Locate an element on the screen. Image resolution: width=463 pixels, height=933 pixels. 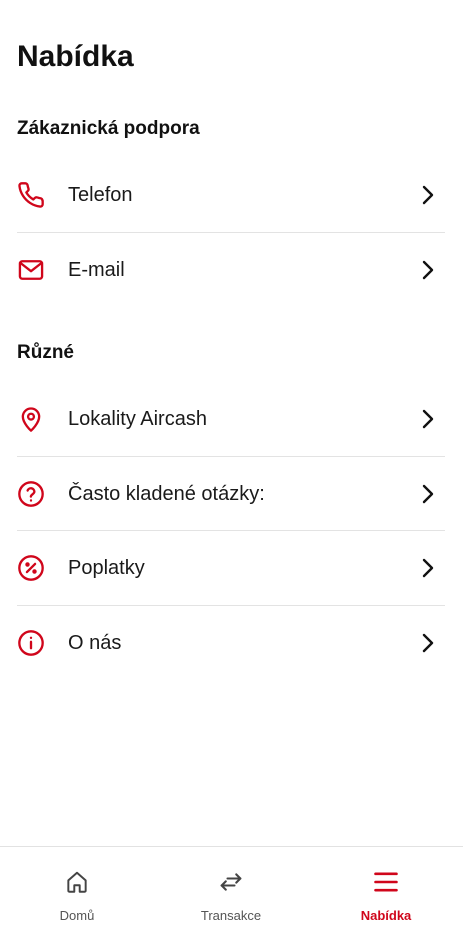
menu-item-email: E-mail is located at coordinates (231, 270).